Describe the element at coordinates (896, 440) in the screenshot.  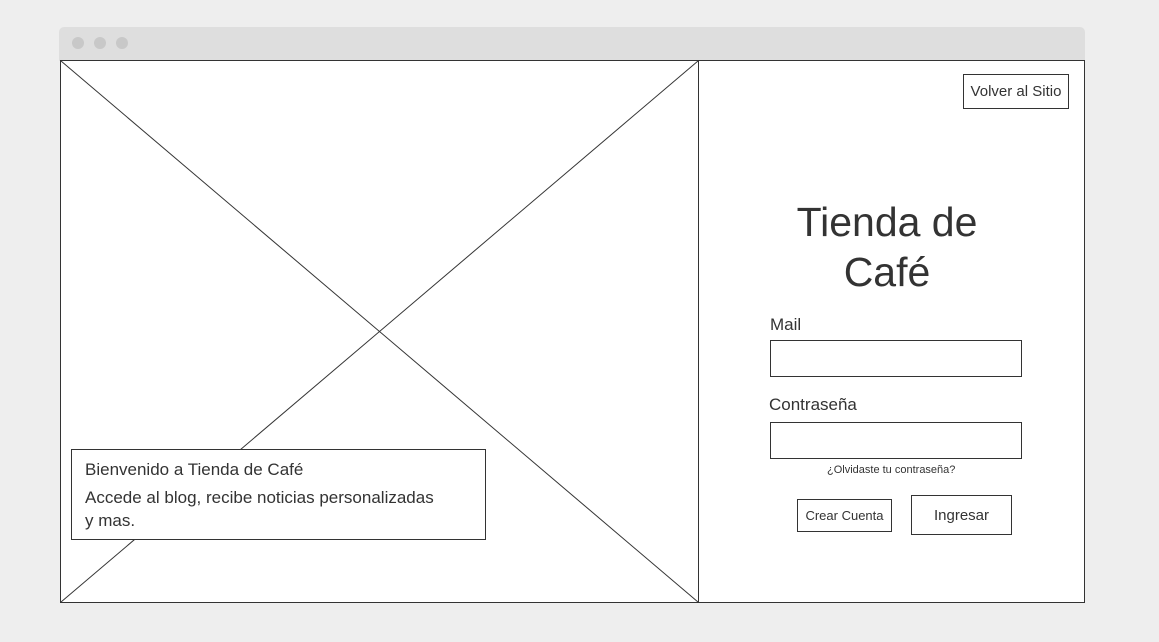
I see `password-input` at that location.